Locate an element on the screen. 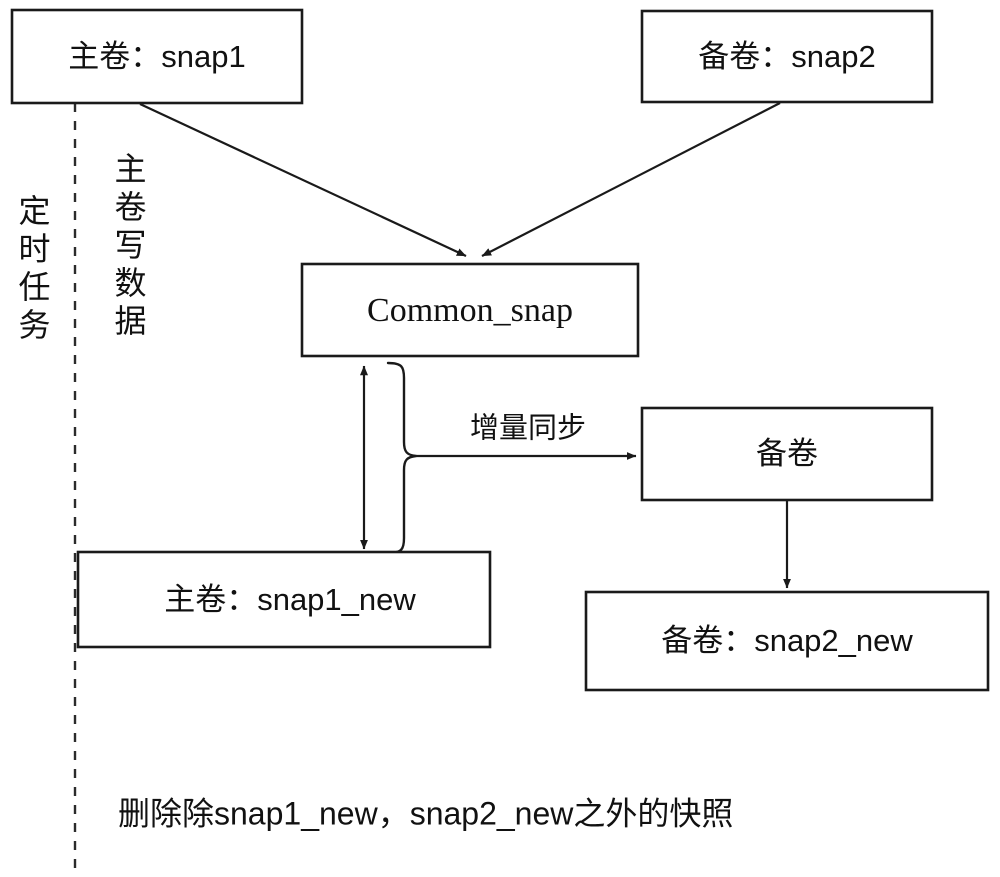 Image resolution: width=1000 pixels, height=877 pixels. box-backup-snap2-new: 备卷：snap2_new is located at coordinates (787, 641).